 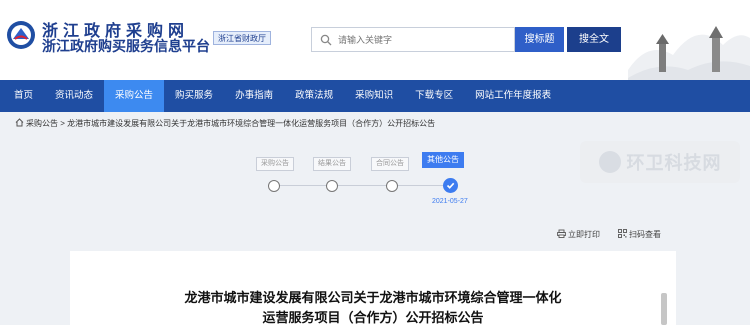 What do you see at coordinates (22, 96) in the screenshot?
I see `nav-home: 首页` at bounding box center [22, 96].